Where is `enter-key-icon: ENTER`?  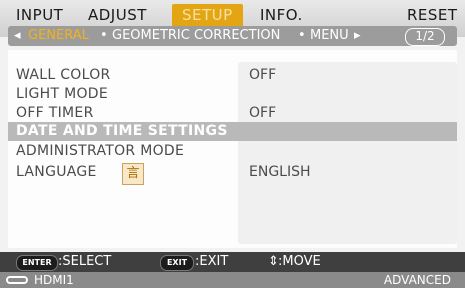
enter-key-icon: ENTER is located at coordinates (37, 263).